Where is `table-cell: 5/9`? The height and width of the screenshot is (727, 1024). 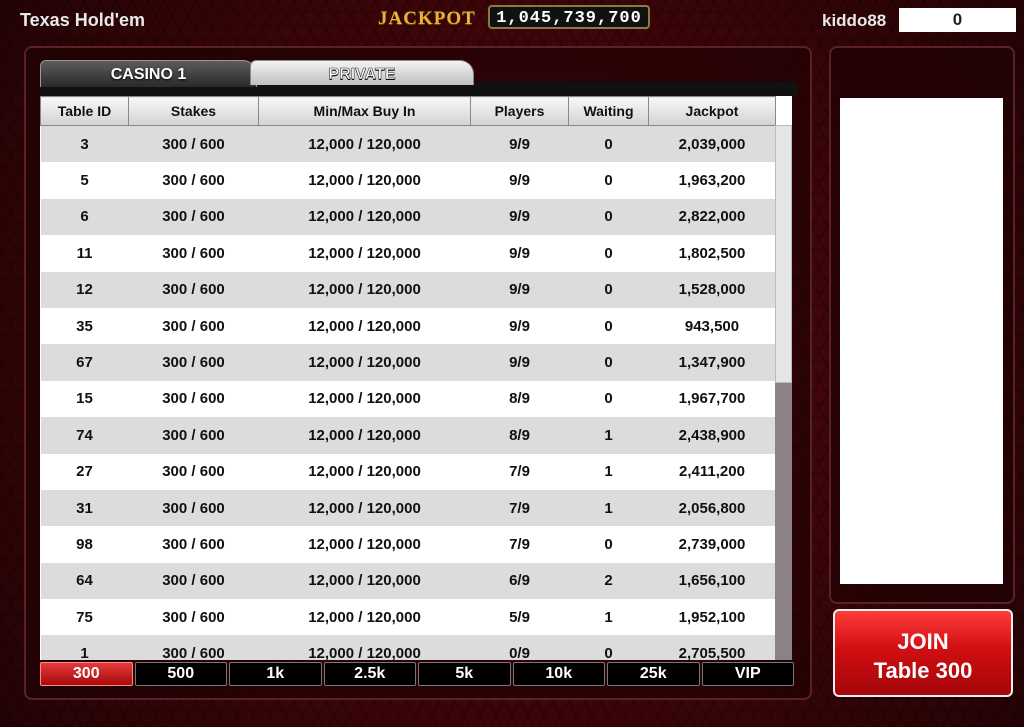 table-cell: 5/9 is located at coordinates (519, 617).